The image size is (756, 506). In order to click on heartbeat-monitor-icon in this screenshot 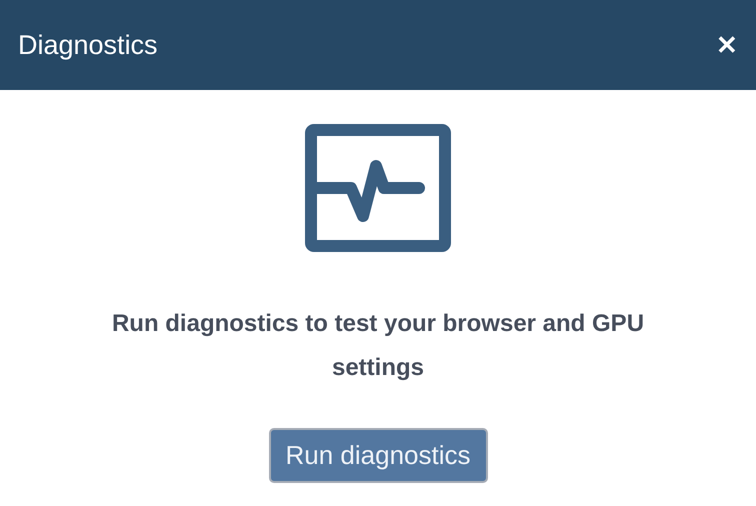, I will do `click(378, 188)`.